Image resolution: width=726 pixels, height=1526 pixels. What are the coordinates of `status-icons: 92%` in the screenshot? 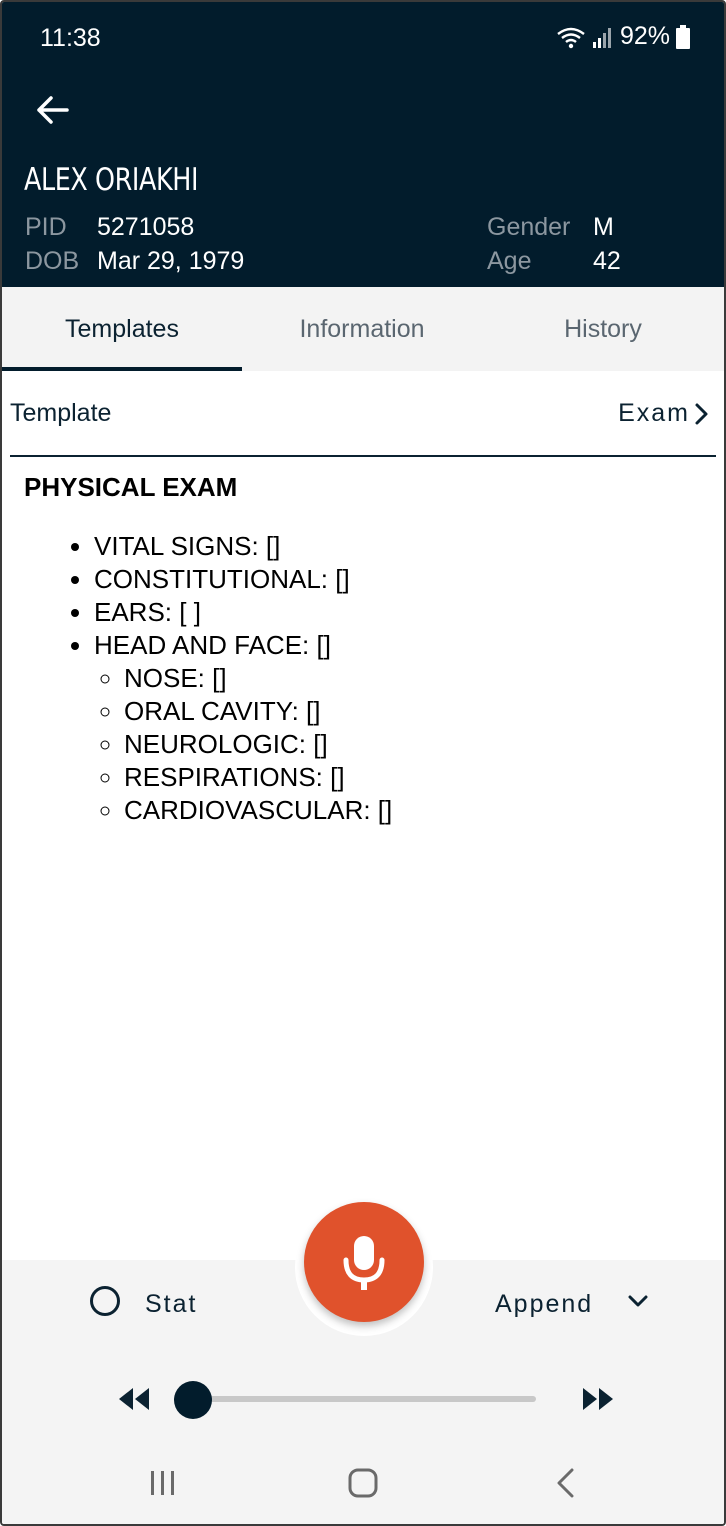 It's located at (623, 36).